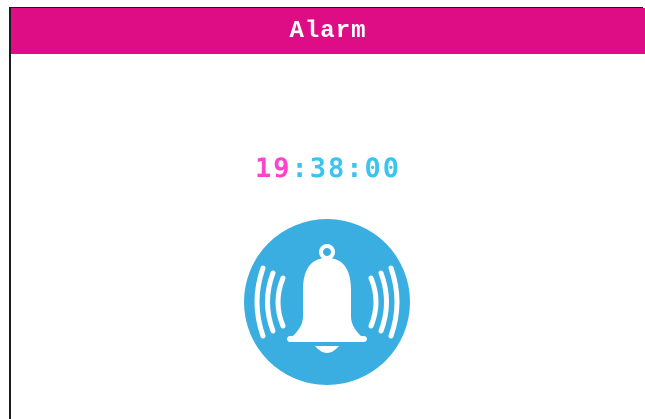 The height and width of the screenshot is (419, 645). Describe the element at coordinates (327, 302) in the screenshot. I see `ringing-bell-icon` at that location.